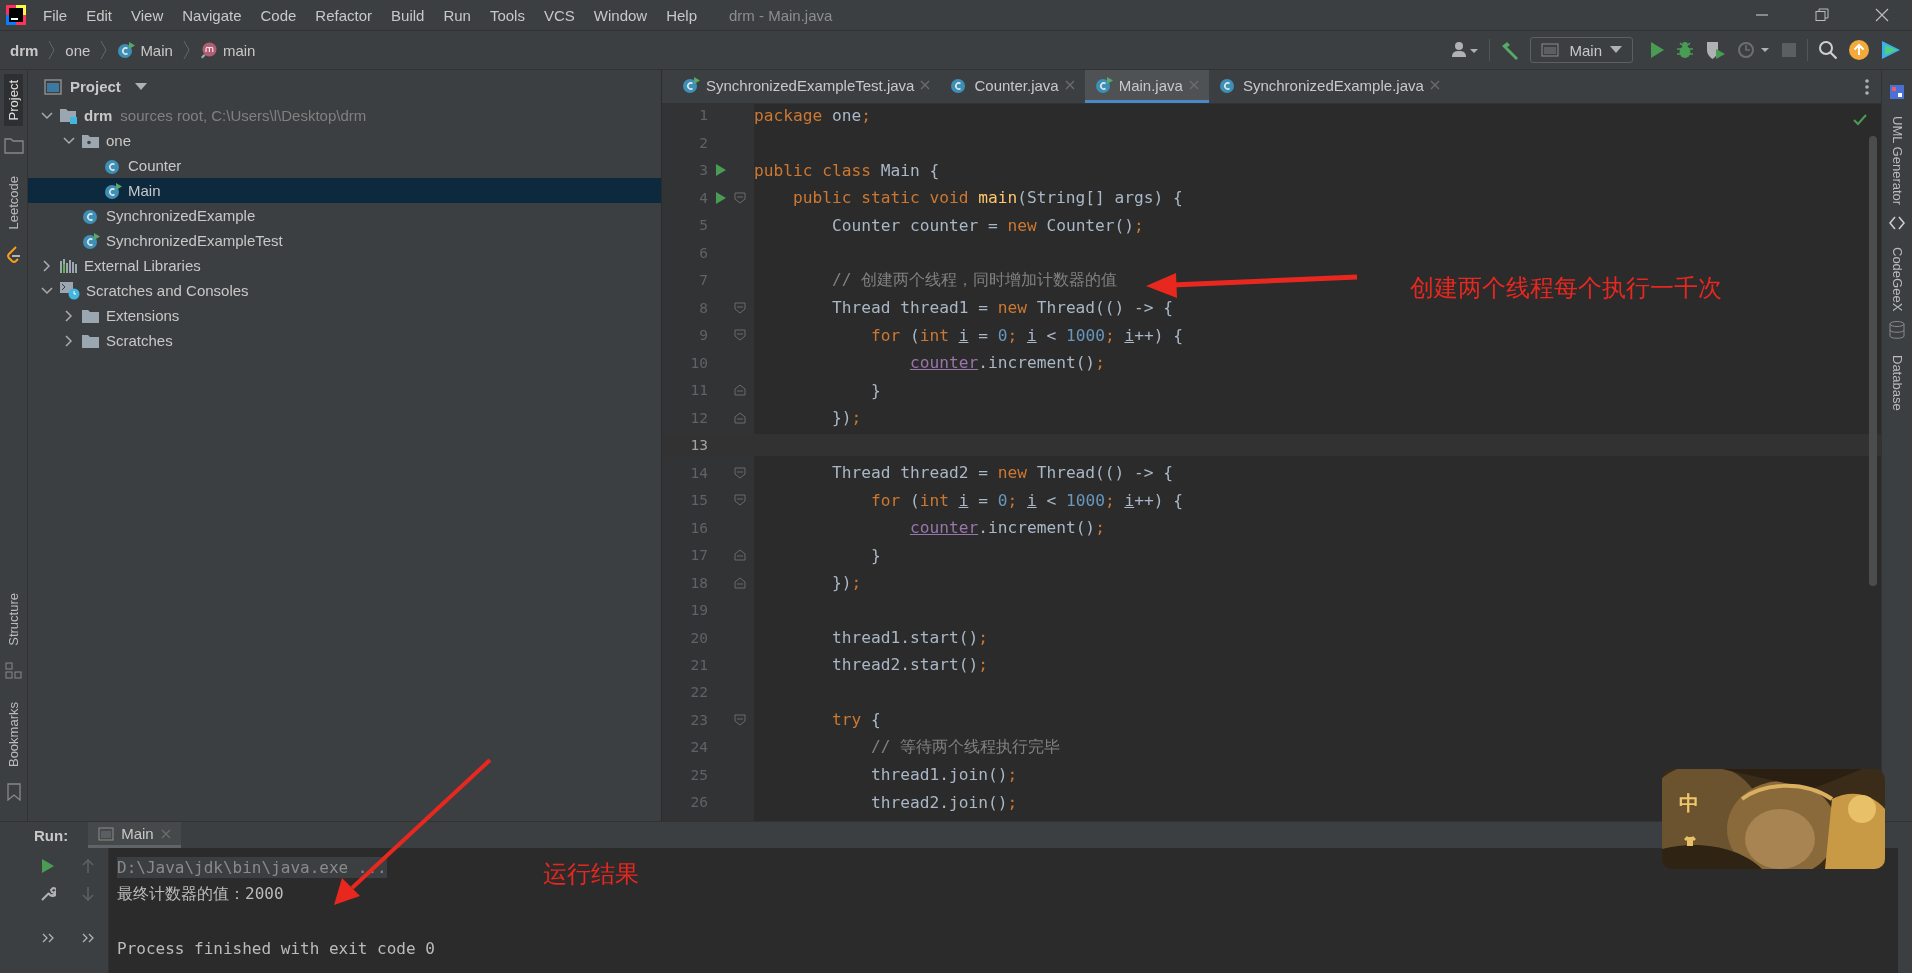  Describe the element at coordinates (1510, 50) in the screenshot. I see `hammer-icon` at that location.